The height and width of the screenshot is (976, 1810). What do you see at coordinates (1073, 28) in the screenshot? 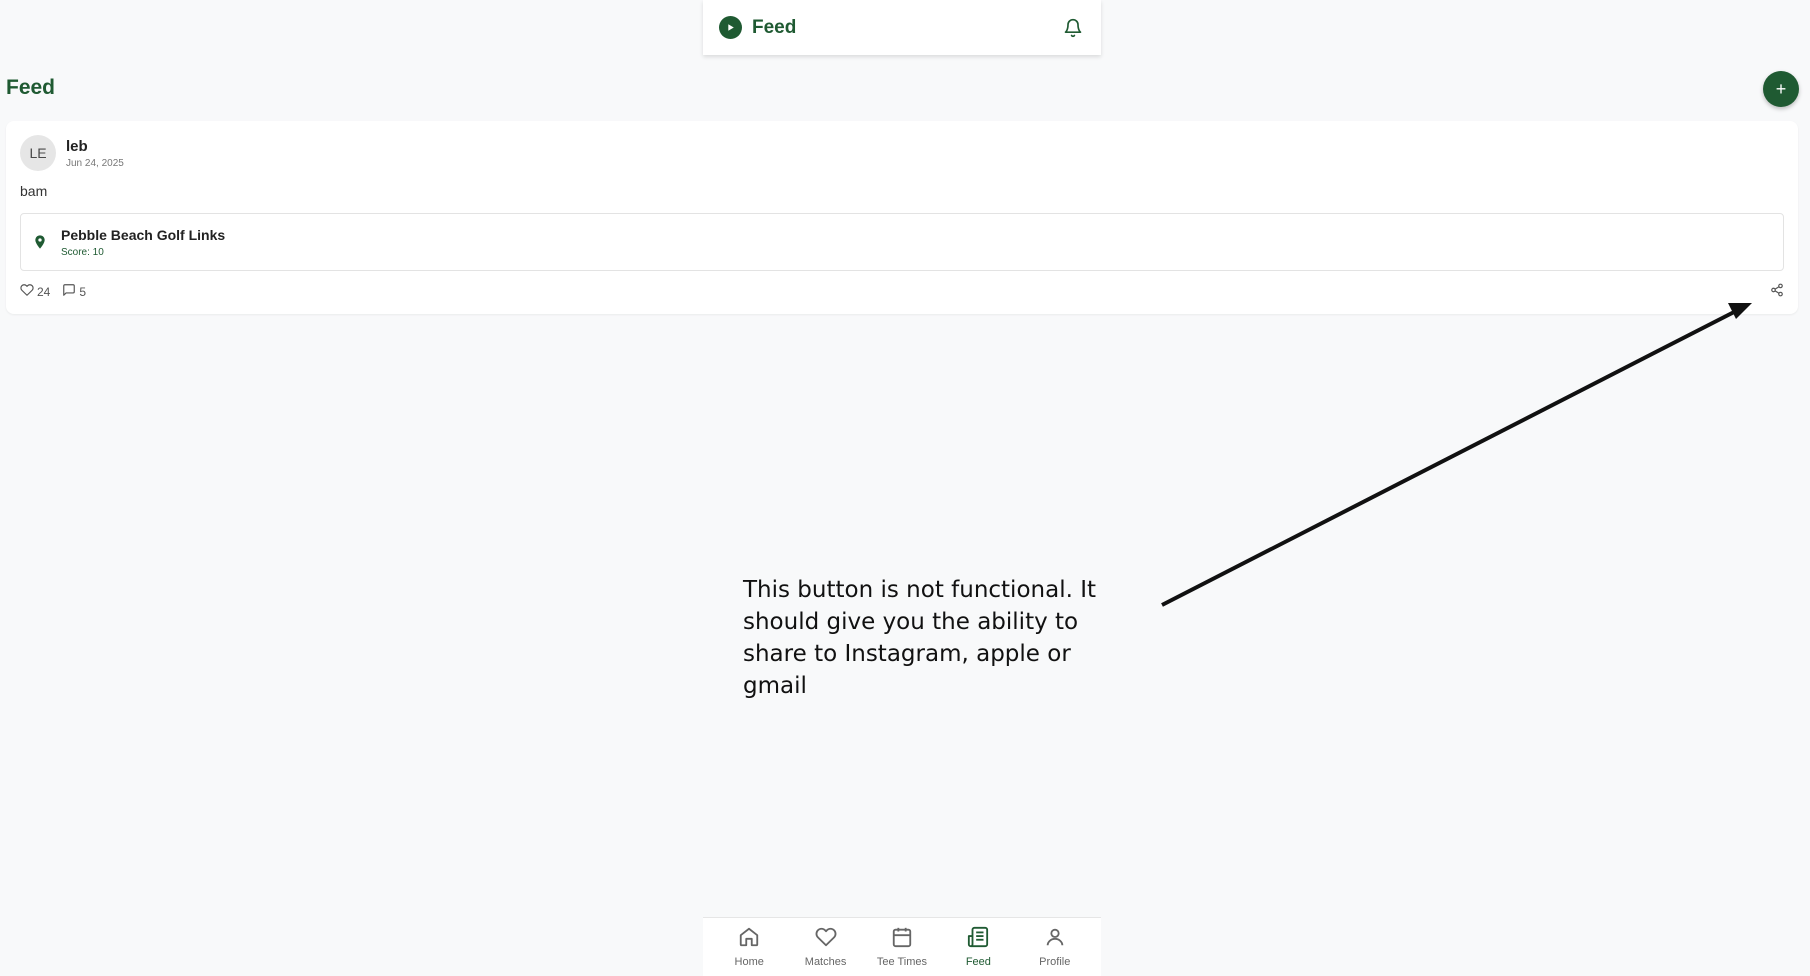
I see `bell-icon` at bounding box center [1073, 28].